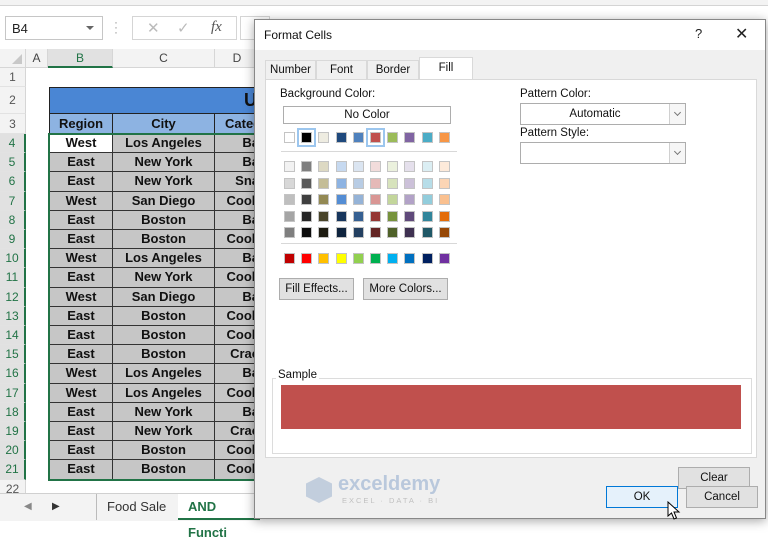 The width and height of the screenshot is (768, 546). What do you see at coordinates (341, 69) in the screenshot?
I see `tab-font: Font` at bounding box center [341, 69].